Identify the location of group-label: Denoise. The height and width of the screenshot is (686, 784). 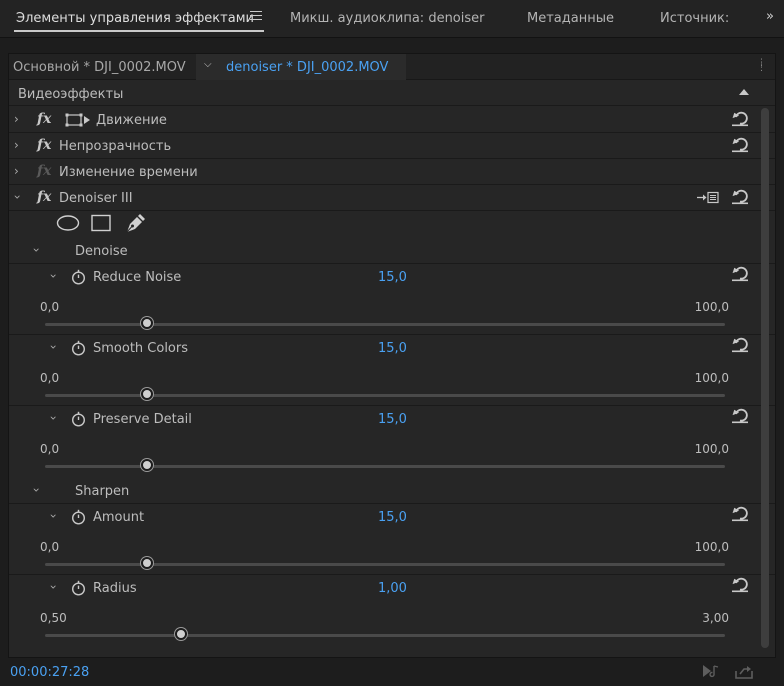
(101, 251).